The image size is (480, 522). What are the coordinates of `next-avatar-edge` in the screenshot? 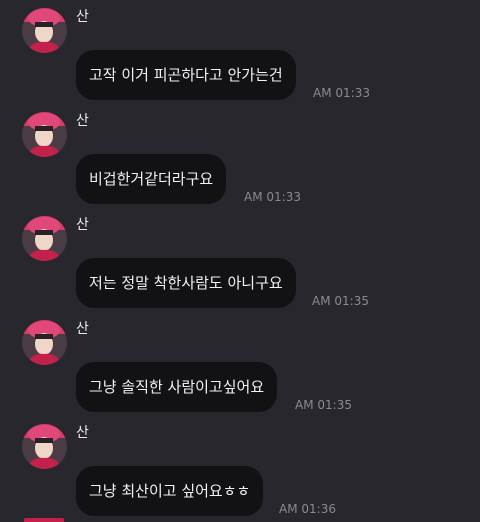 It's located at (44, 520).